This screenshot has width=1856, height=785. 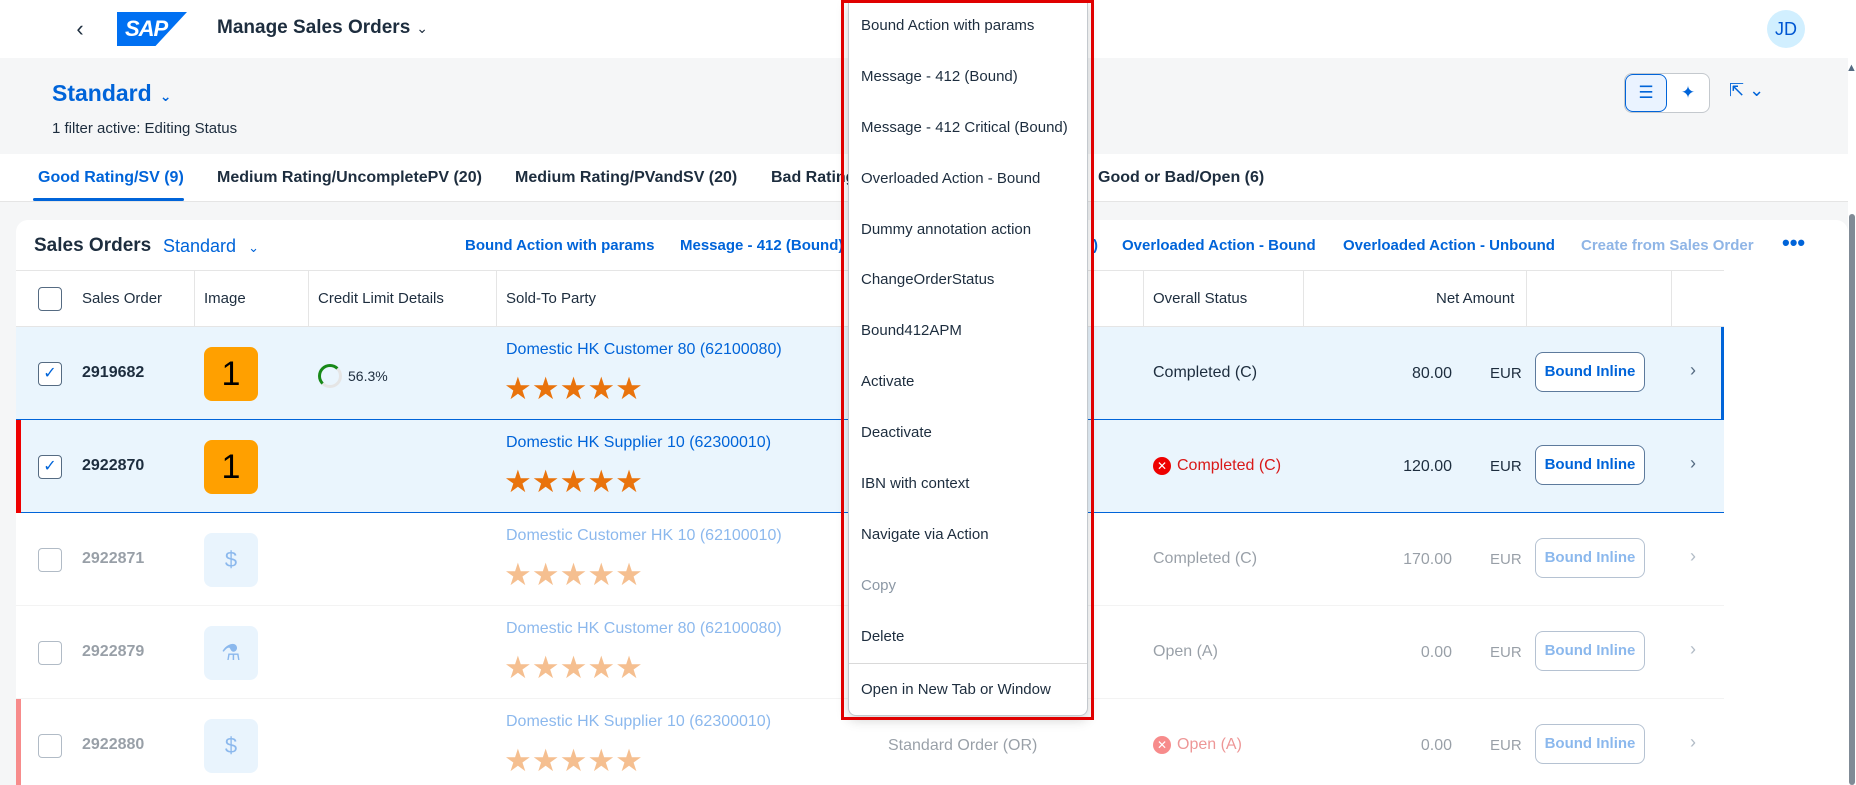 I want to click on overloaded-action-bound-button: Overloaded Action - Bound, so click(x=1219, y=245).